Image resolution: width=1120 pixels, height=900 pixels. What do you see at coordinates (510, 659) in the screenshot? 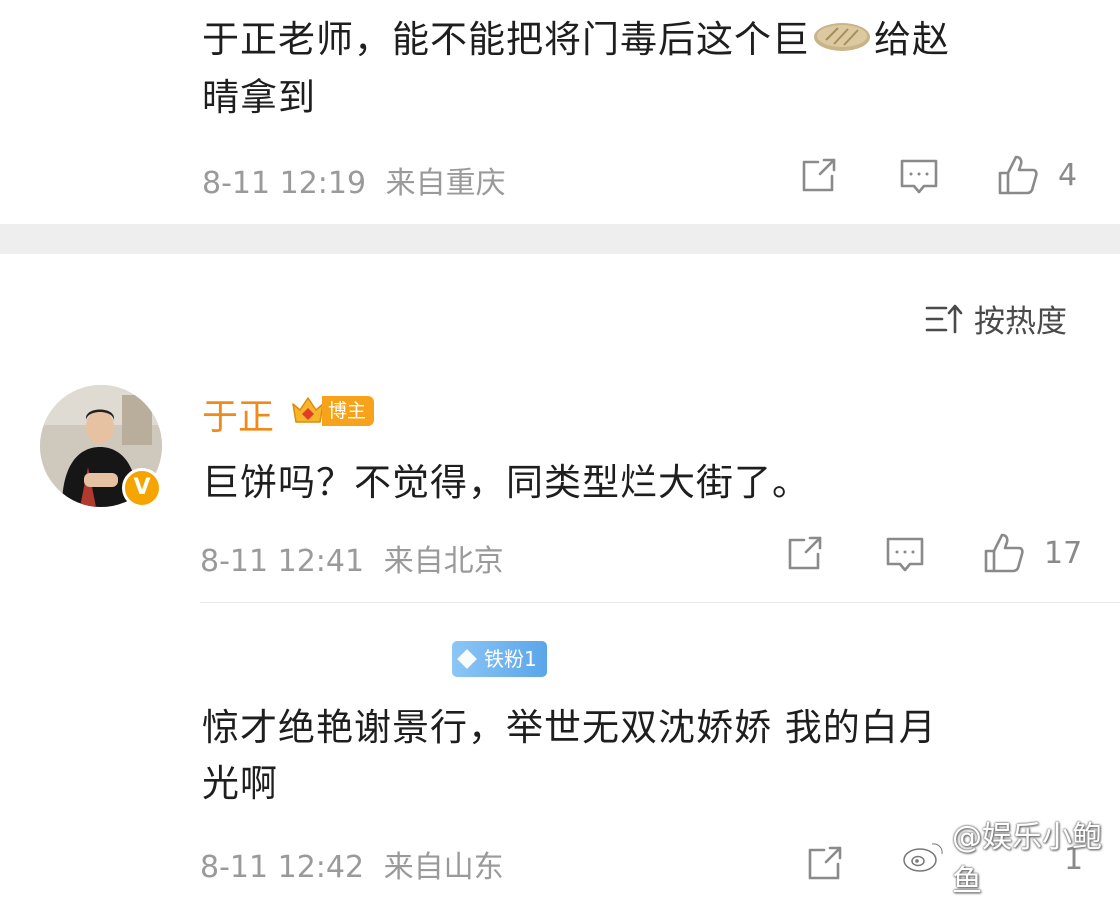
I see `fan-badge-label: 铁粉1` at bounding box center [510, 659].